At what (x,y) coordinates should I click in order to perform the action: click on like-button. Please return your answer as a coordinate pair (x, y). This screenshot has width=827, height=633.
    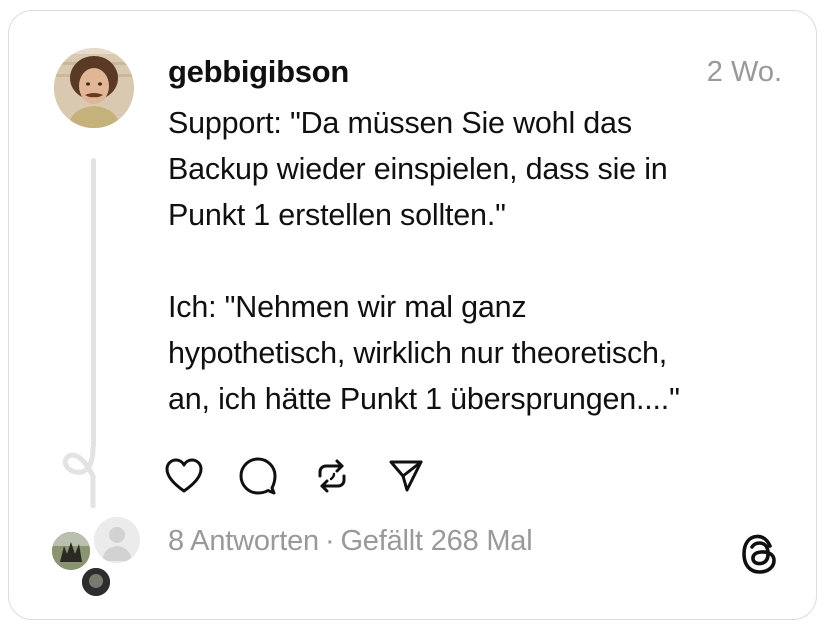
    Looking at the image, I should click on (184, 476).